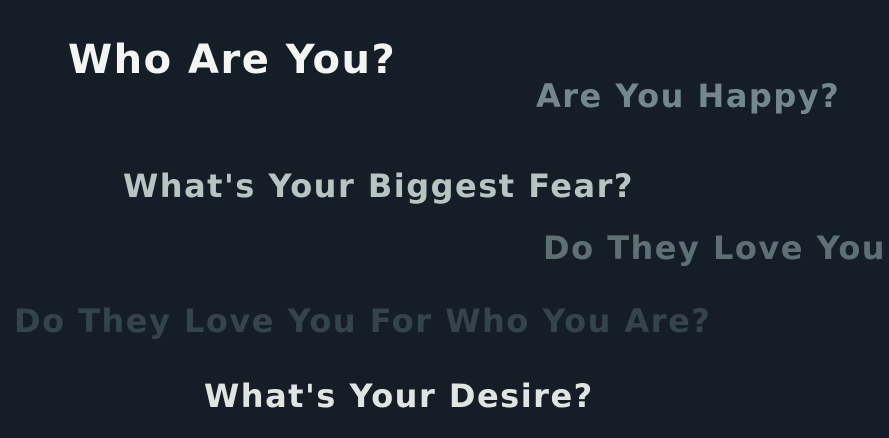 Image resolution: width=889 pixels, height=438 pixels. Describe the element at coordinates (688, 96) in the screenshot. I see `question-are-you-happy: Are You Happy?` at that location.